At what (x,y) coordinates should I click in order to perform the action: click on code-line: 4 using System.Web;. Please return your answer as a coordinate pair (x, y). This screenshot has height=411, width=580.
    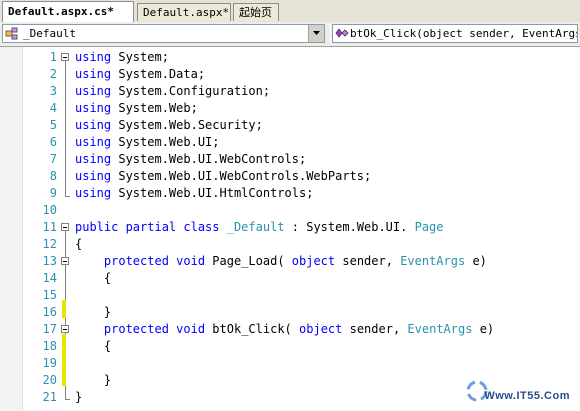
    Looking at the image, I should click on (290, 108).